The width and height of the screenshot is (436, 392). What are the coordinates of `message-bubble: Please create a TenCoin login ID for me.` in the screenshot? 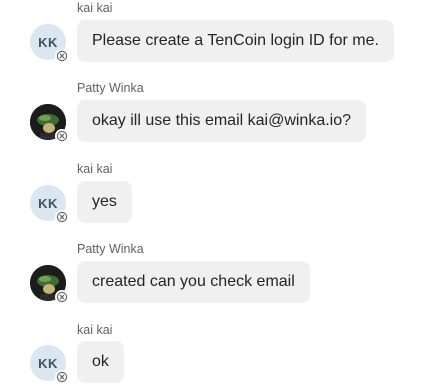 It's located at (235, 41).